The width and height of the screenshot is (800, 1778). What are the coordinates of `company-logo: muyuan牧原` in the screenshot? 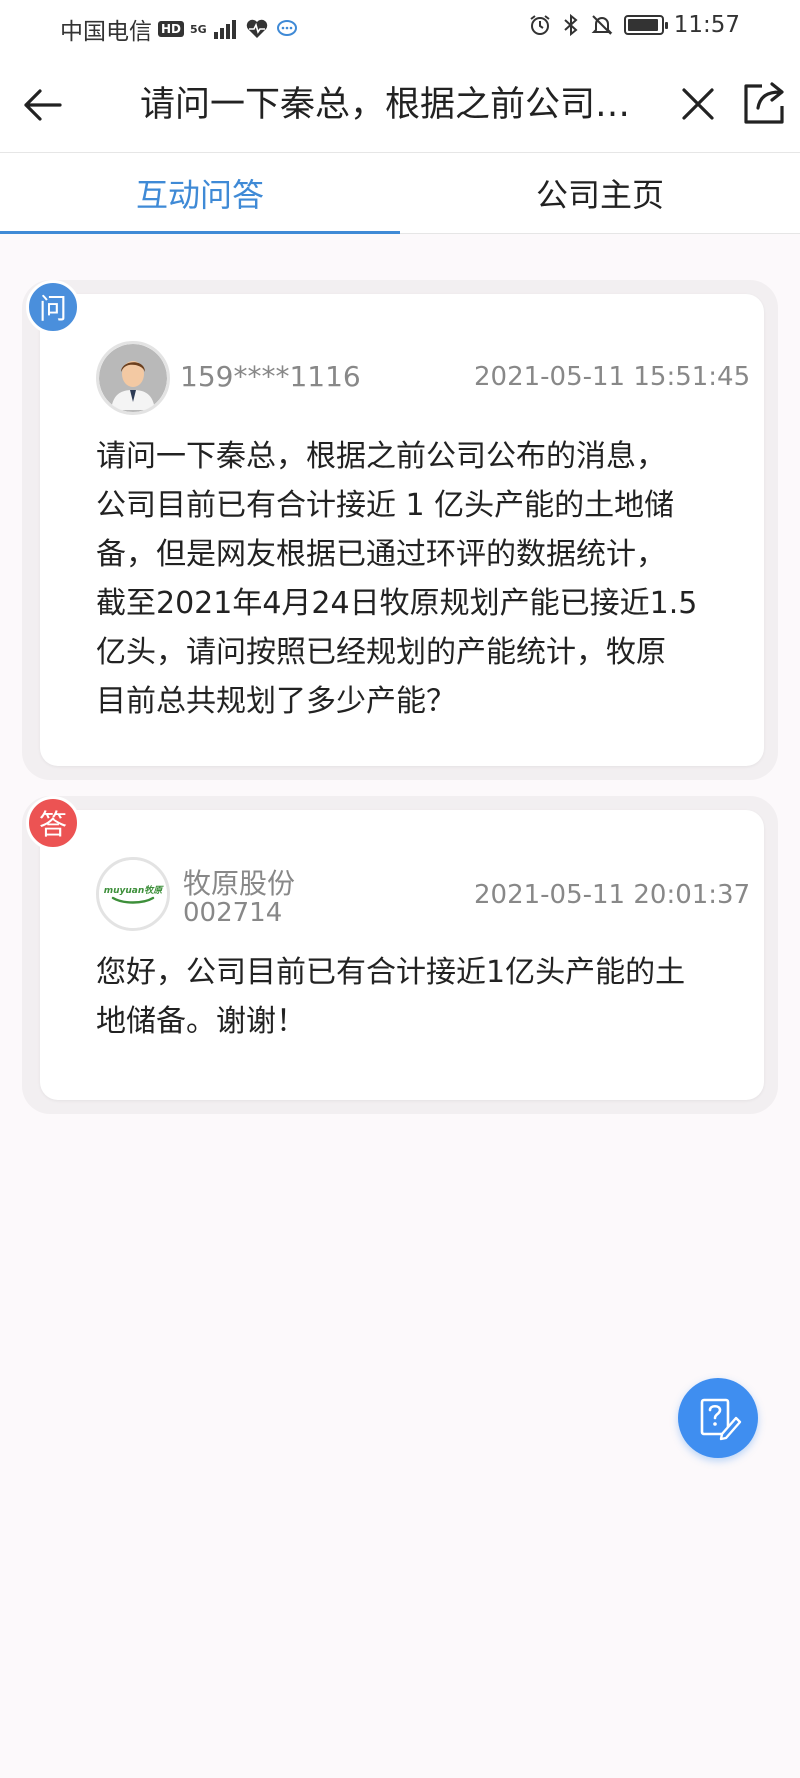 It's located at (133, 894).